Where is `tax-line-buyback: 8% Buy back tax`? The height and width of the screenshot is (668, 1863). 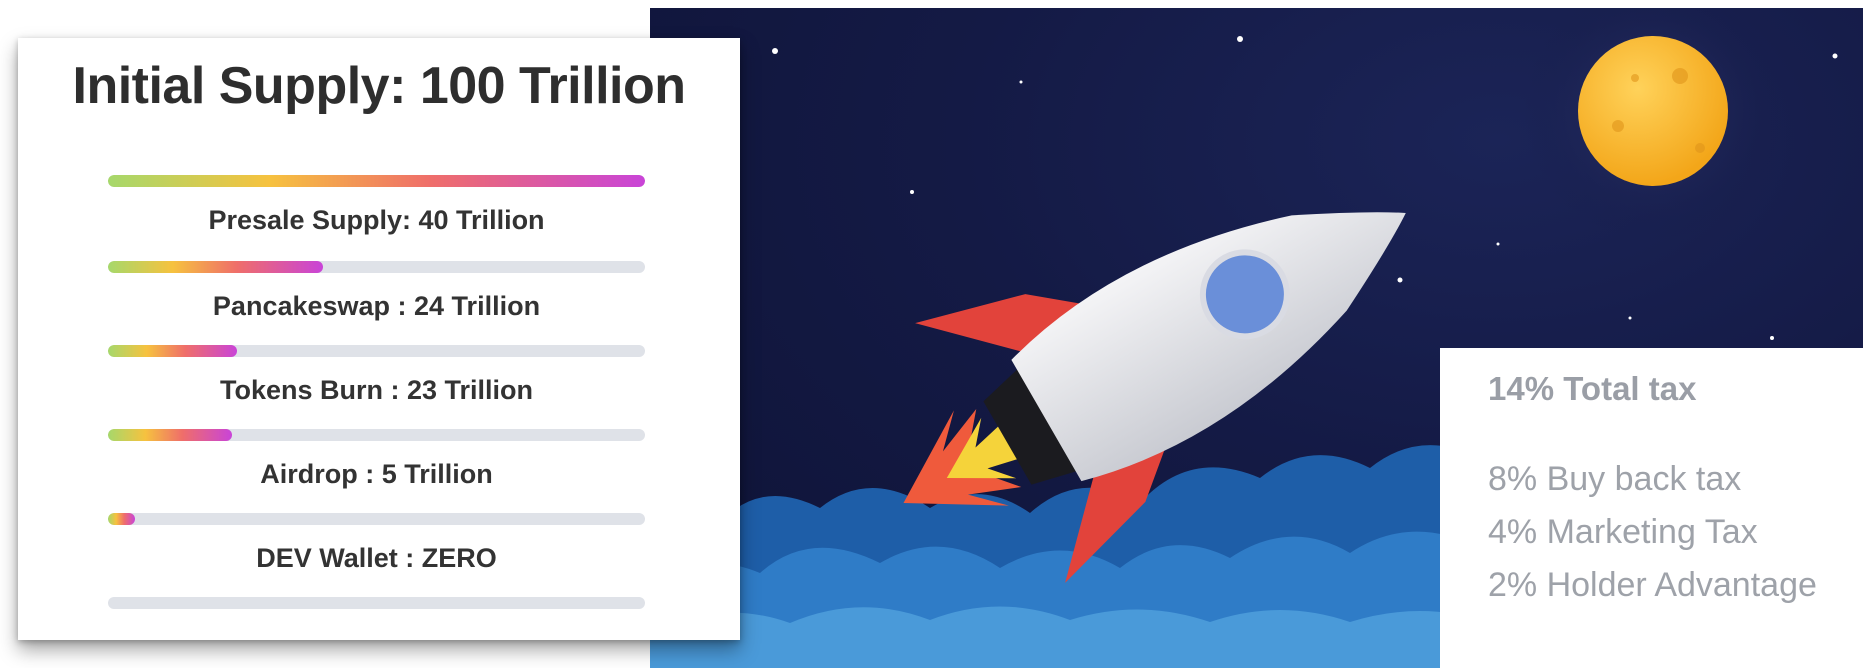 tax-line-buyback: 8% Buy back tax is located at coordinates (1615, 479).